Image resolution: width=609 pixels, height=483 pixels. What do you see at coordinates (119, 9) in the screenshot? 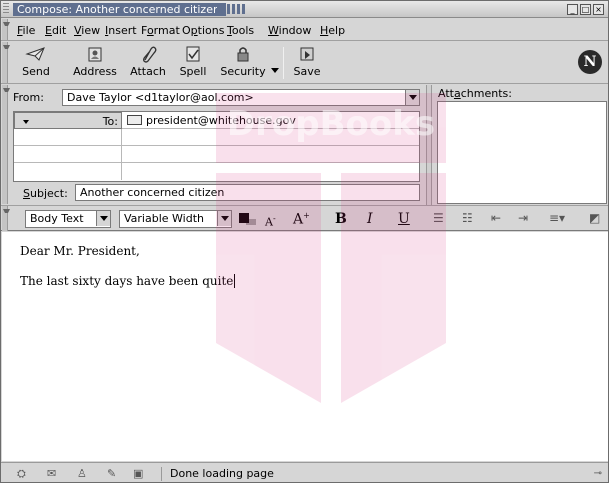
I see `window-title: Compose: Another concerned citizen` at bounding box center [119, 9].